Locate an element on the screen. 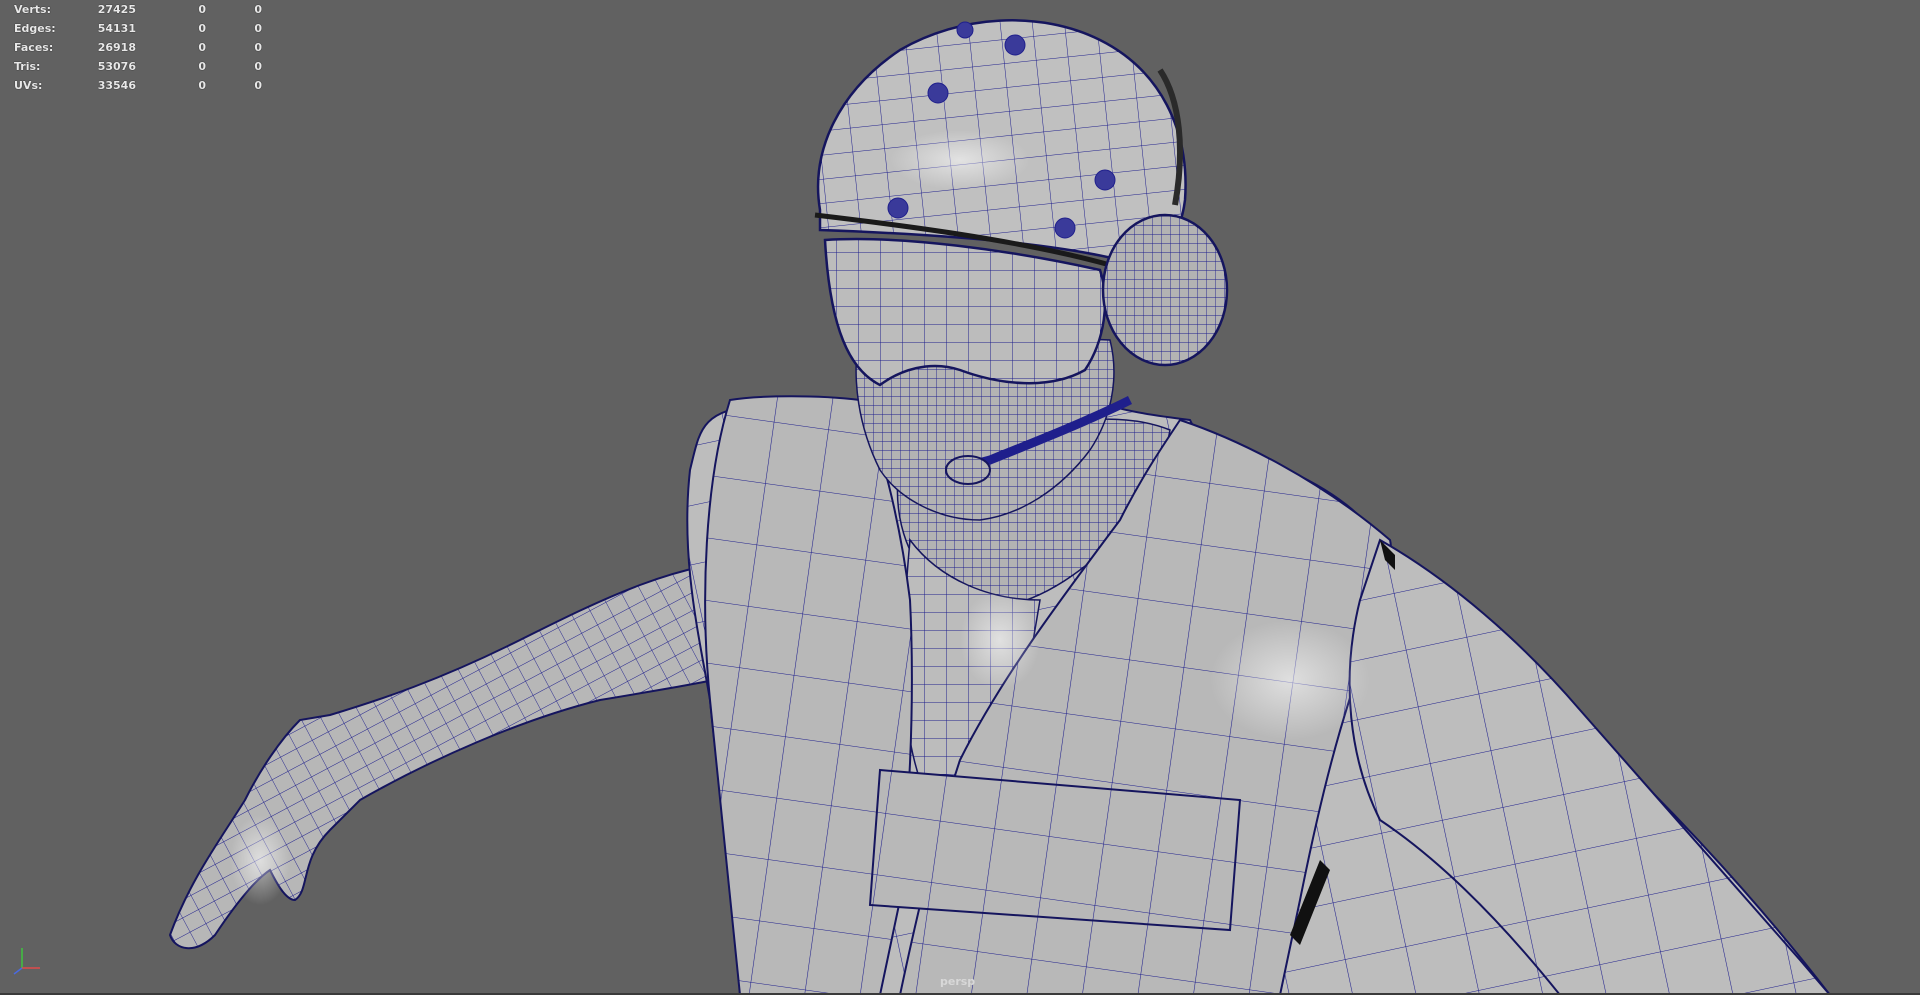 The height and width of the screenshot is (995, 1920). hud-row-edges: Edges: 54131 0 0 is located at coordinates (138, 28).